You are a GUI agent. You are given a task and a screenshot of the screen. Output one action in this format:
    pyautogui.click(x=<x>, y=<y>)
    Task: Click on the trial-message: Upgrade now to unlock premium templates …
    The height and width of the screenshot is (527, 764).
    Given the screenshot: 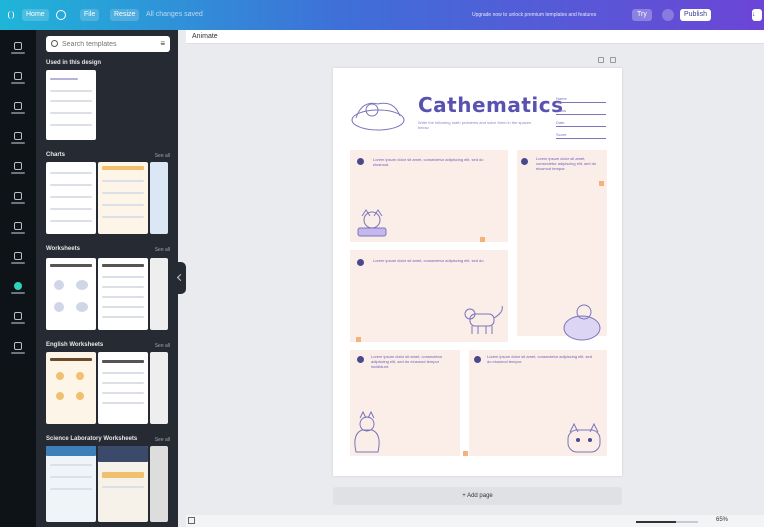 What is the action you would take?
    pyautogui.click(x=534, y=15)
    